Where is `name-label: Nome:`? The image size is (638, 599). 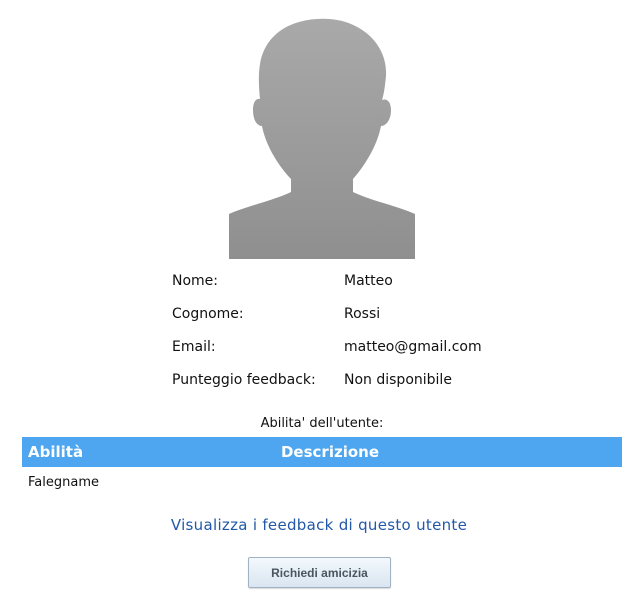 name-label: Nome: is located at coordinates (195, 280).